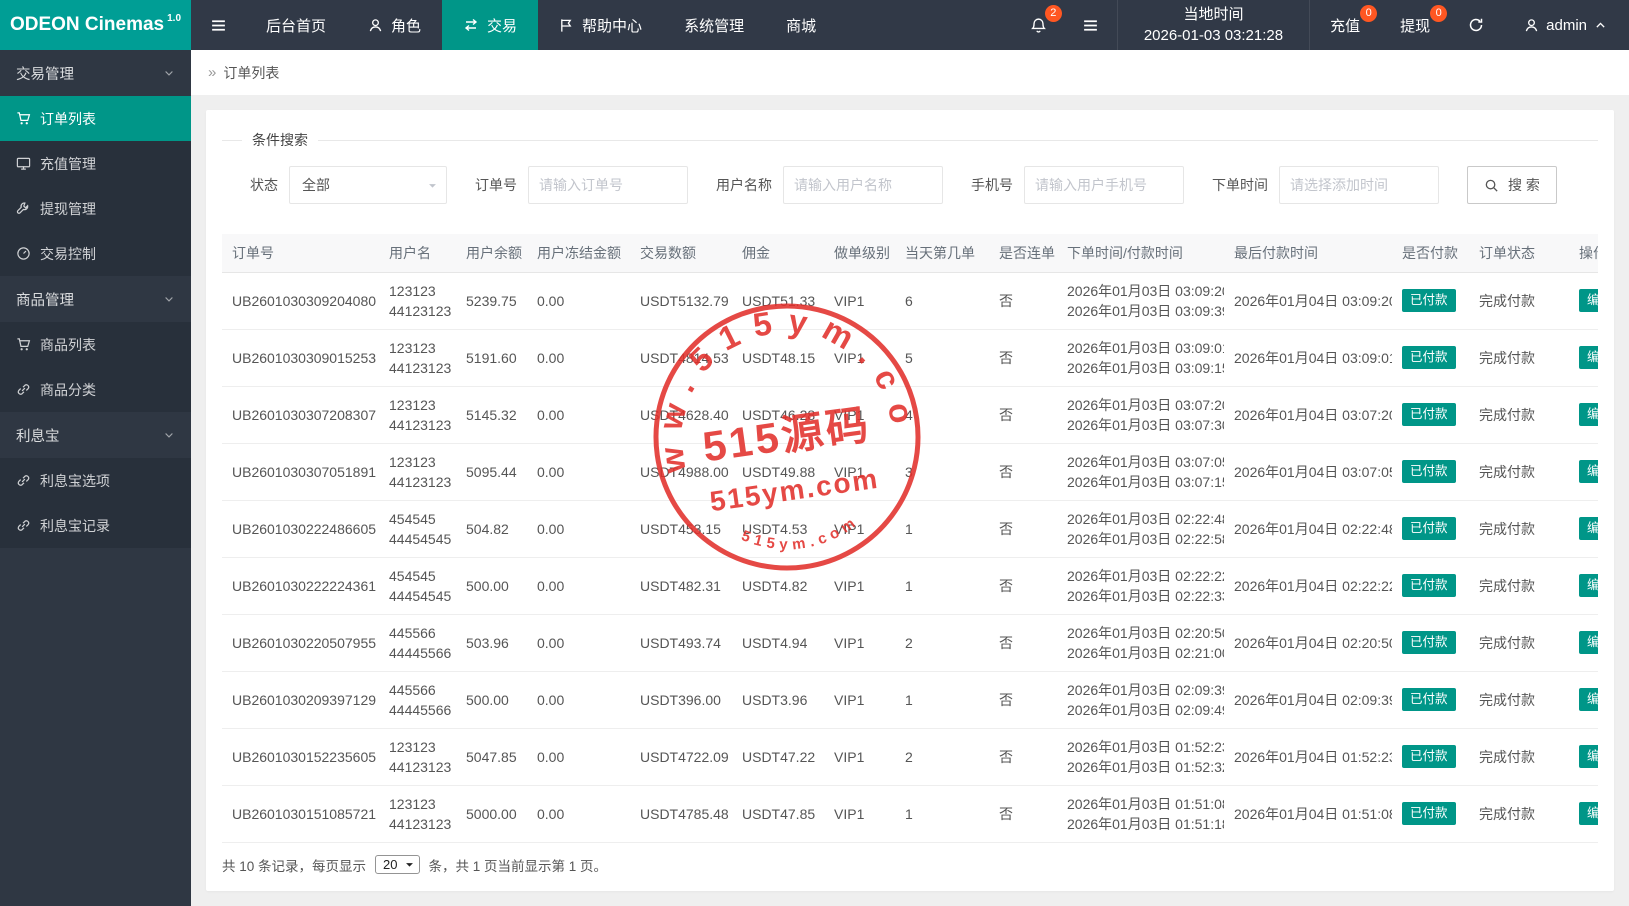 Image resolution: width=1629 pixels, height=906 pixels. I want to click on sidebar-group-interest-bao: 利息宝, so click(95, 435).